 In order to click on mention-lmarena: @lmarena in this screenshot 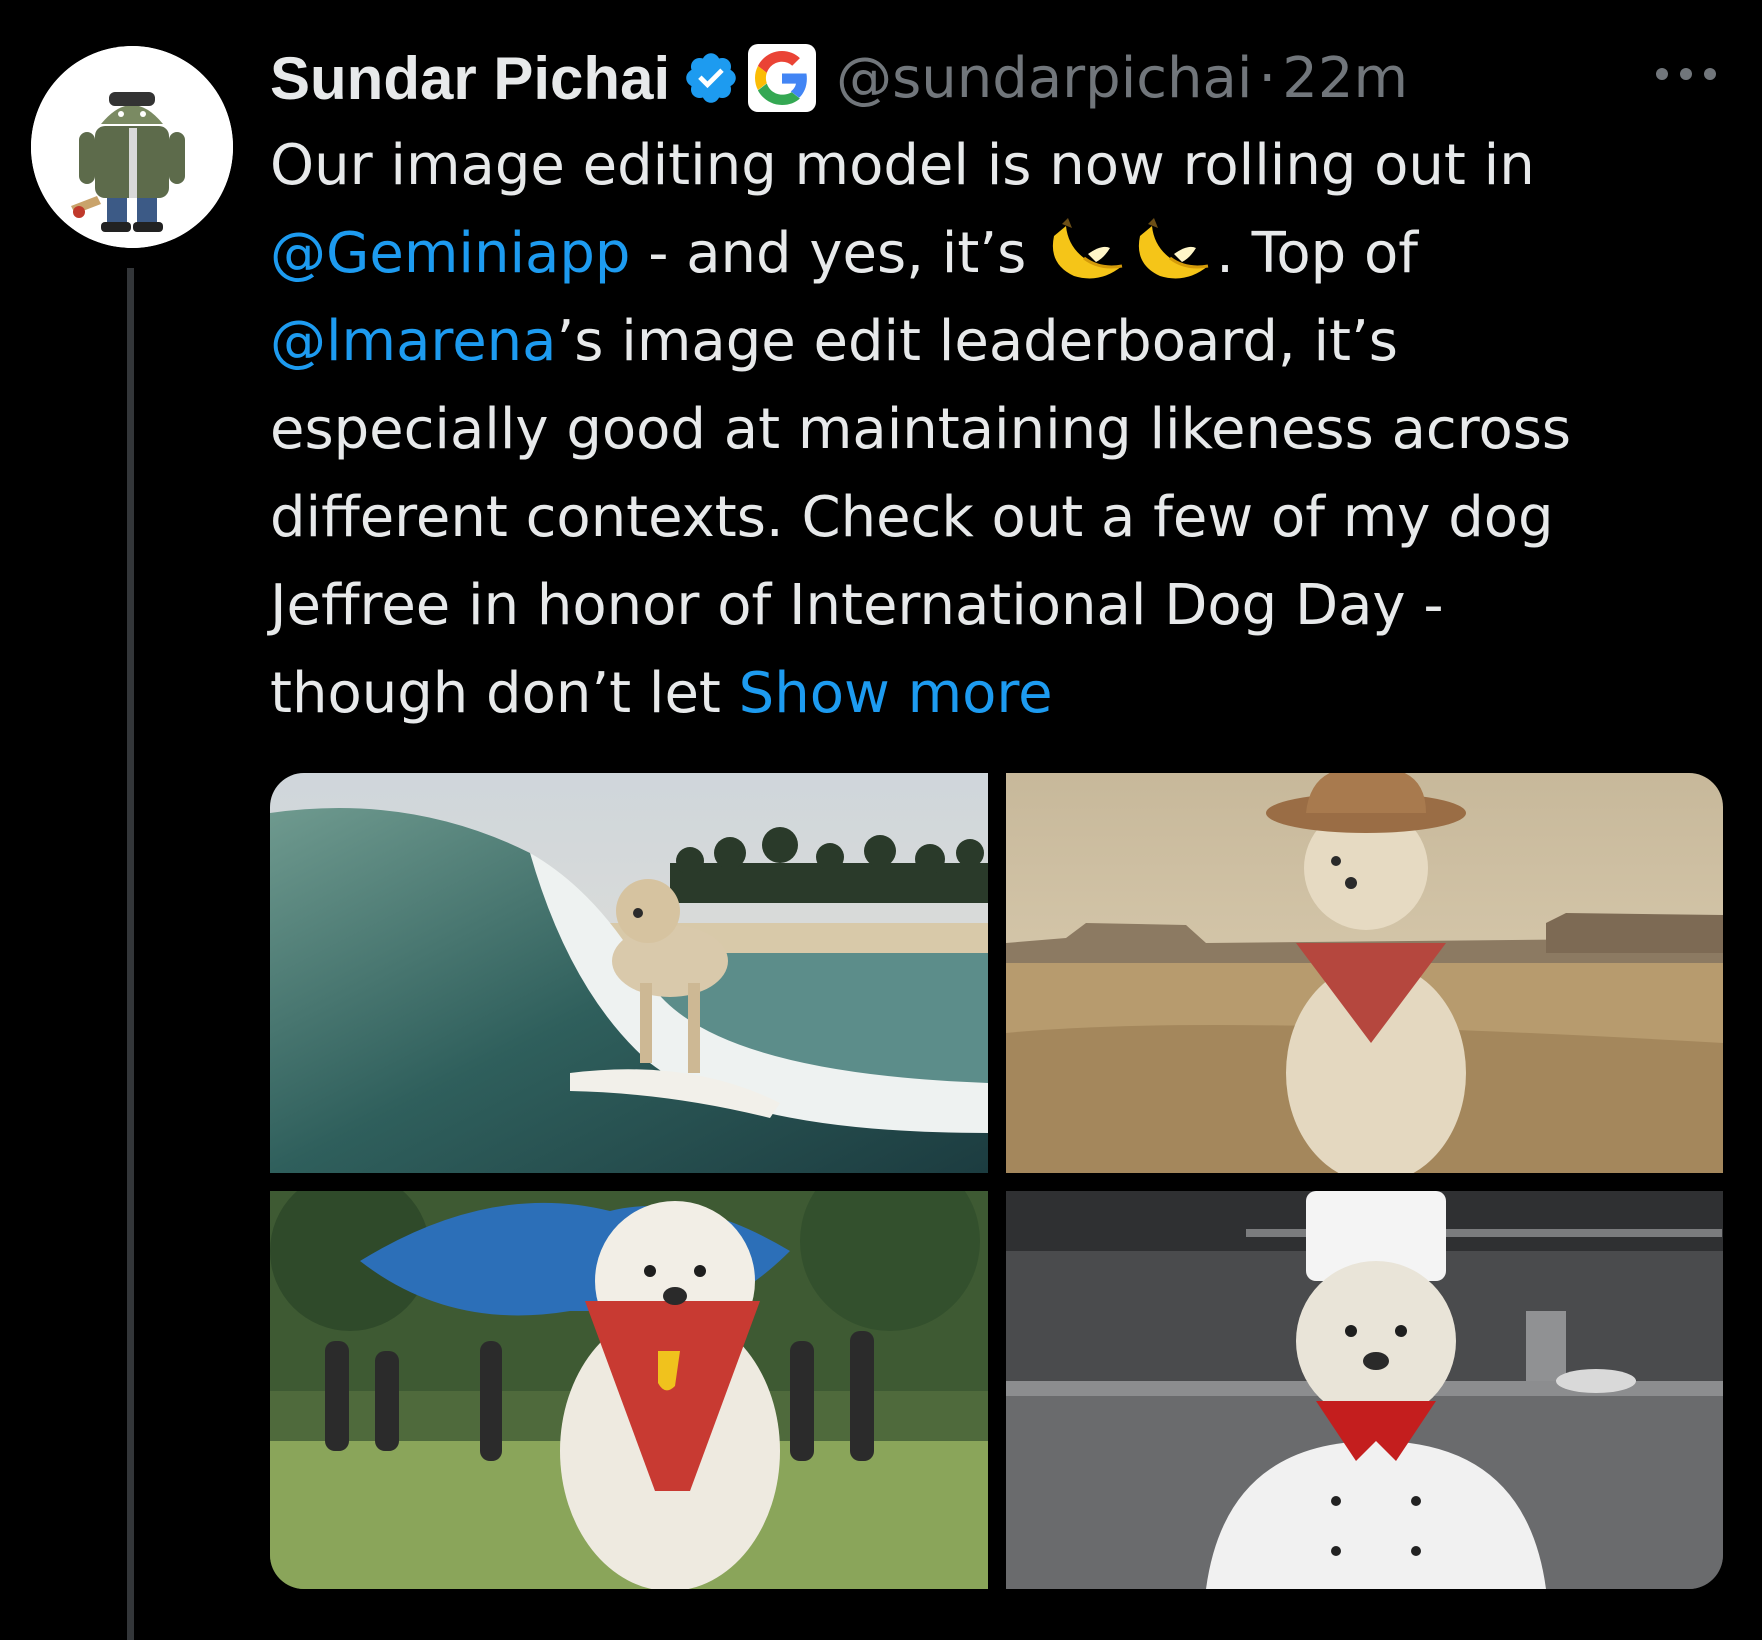, I will do `click(413, 341)`.